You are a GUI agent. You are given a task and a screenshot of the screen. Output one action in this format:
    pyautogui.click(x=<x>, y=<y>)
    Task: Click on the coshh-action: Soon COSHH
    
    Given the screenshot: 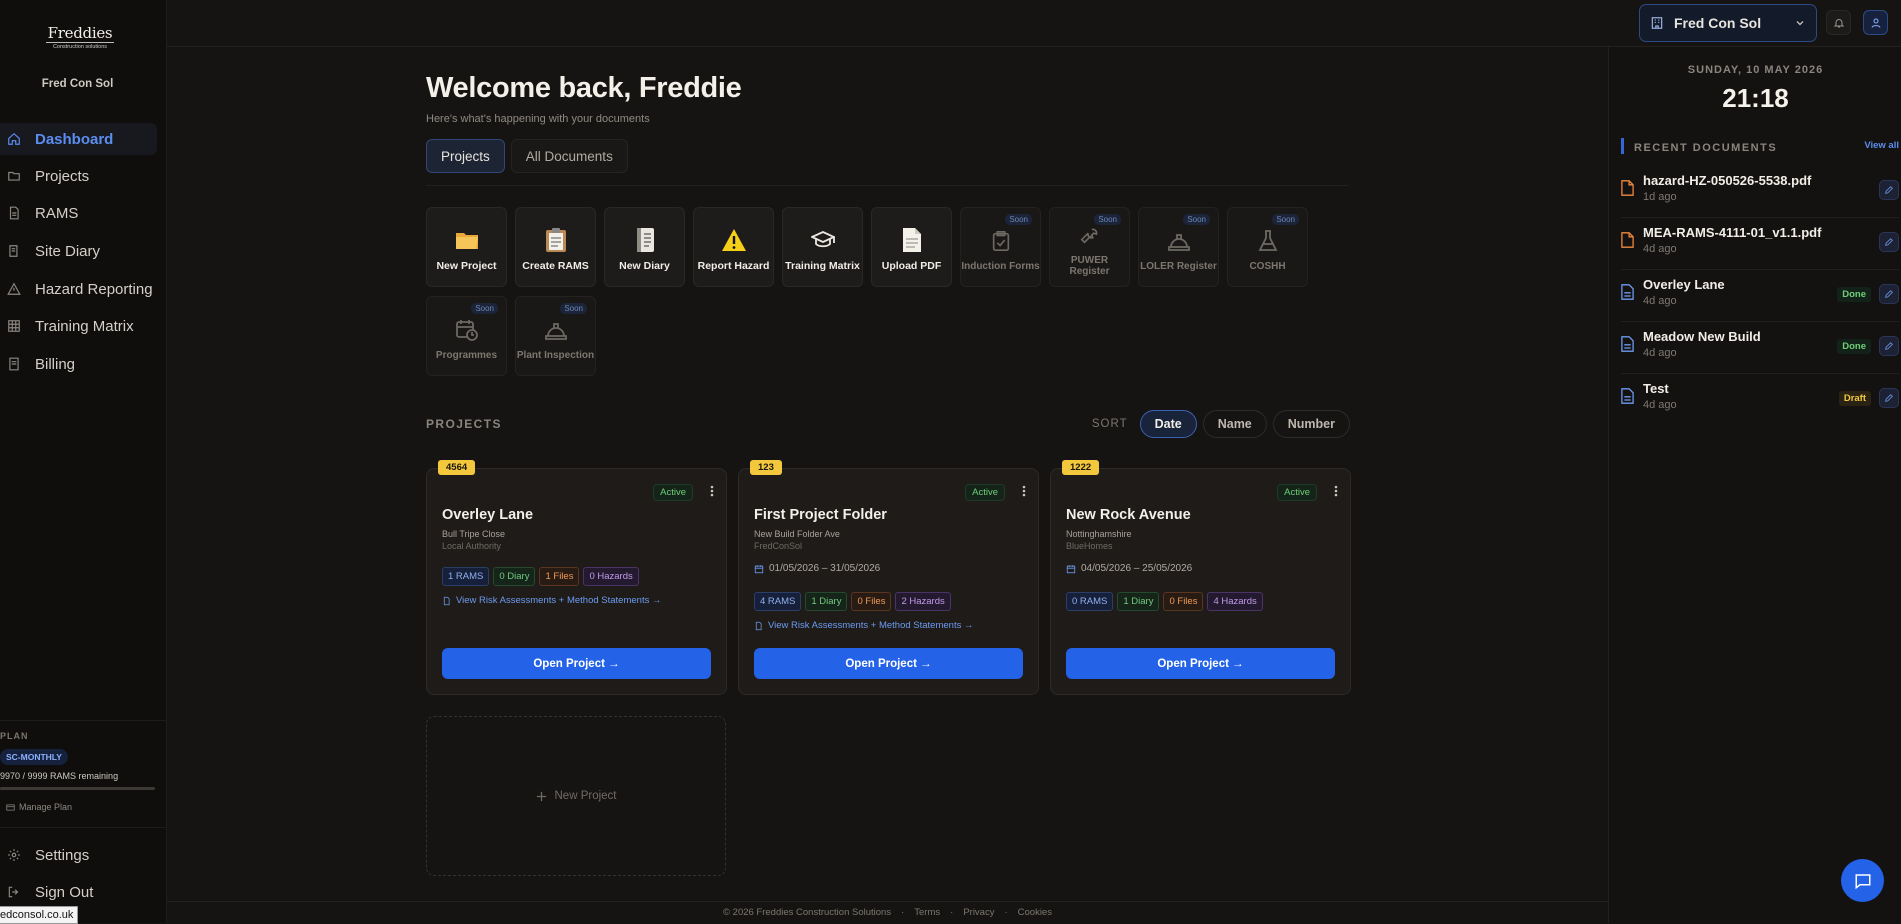 What is the action you would take?
    pyautogui.click(x=1267, y=247)
    